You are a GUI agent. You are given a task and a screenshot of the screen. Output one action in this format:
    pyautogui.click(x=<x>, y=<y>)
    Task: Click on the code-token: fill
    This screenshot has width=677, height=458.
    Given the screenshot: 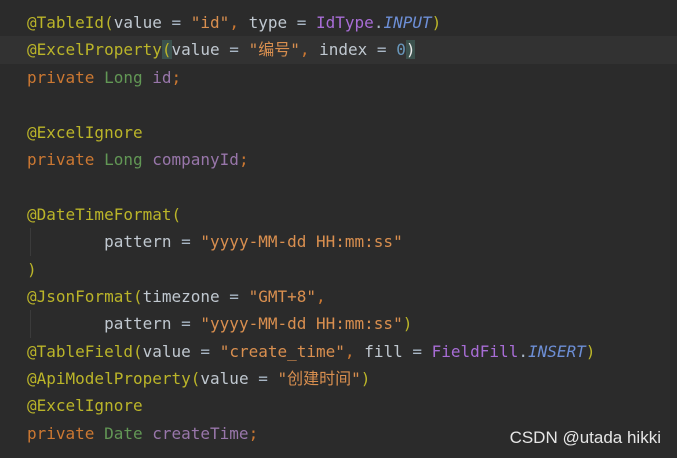 What is the action you would take?
    pyautogui.click(x=383, y=351)
    